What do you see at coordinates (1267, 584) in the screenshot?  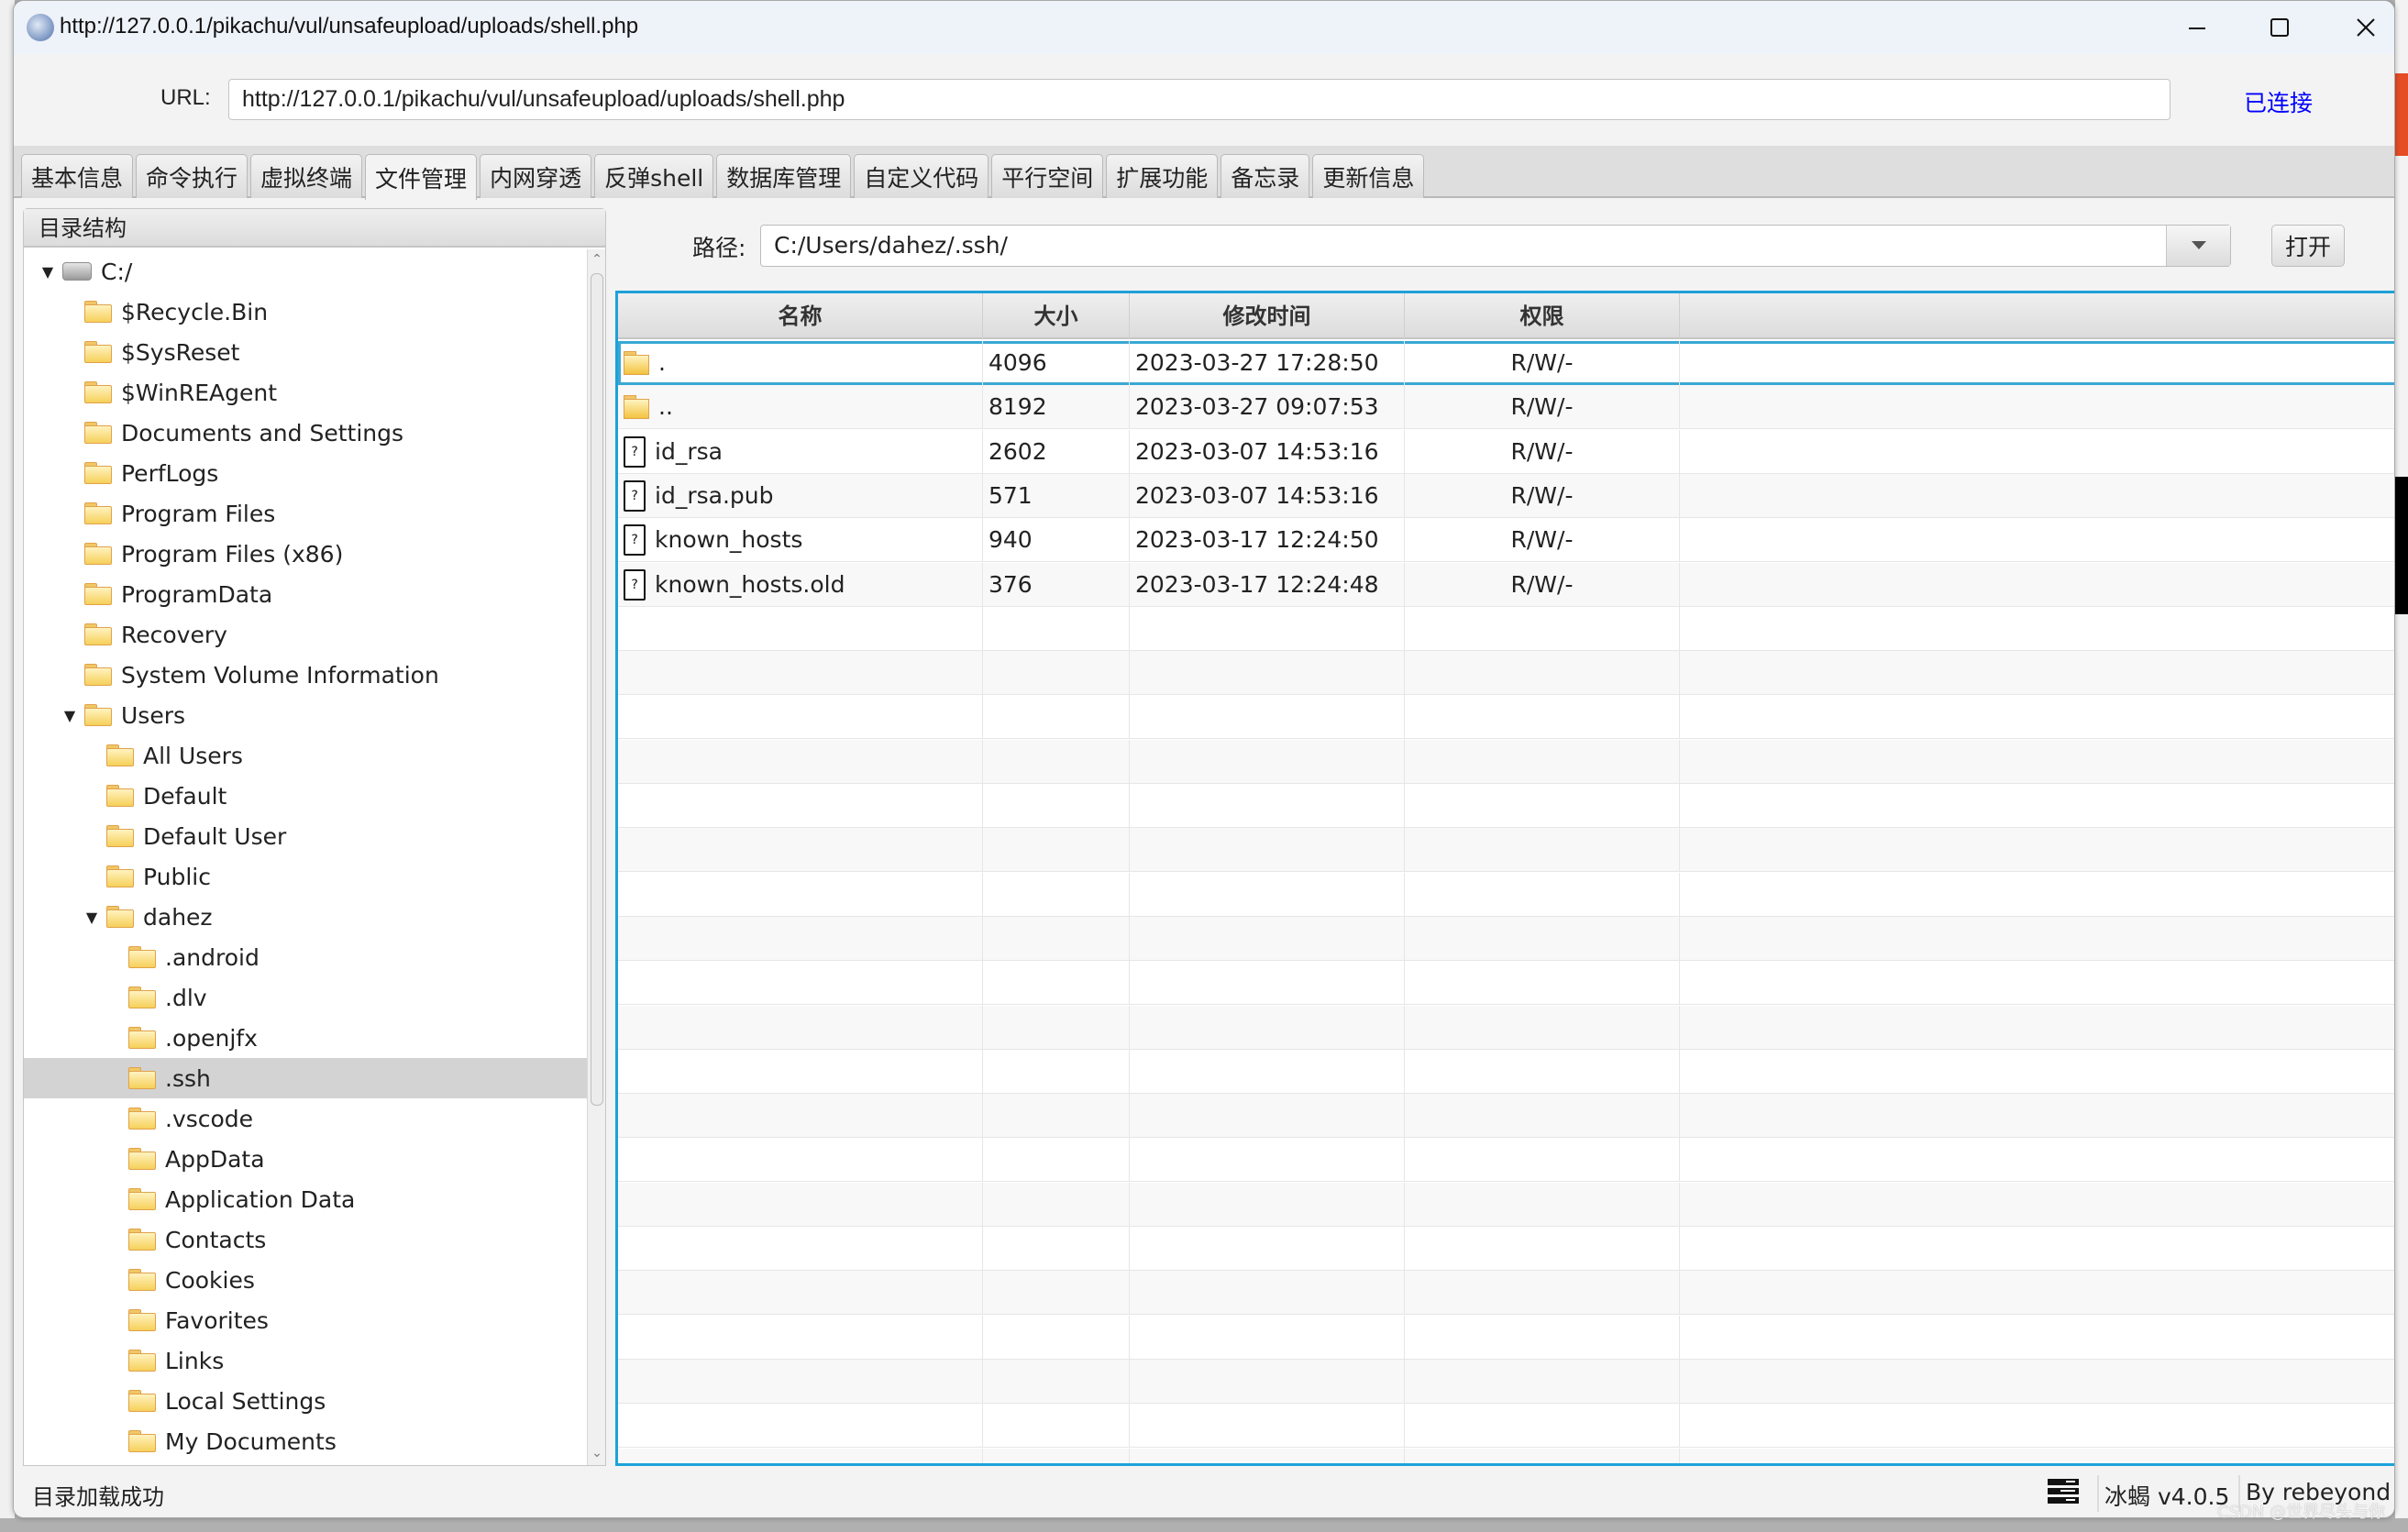 I see `file-modified: 2023-03-17 12:24:48` at bounding box center [1267, 584].